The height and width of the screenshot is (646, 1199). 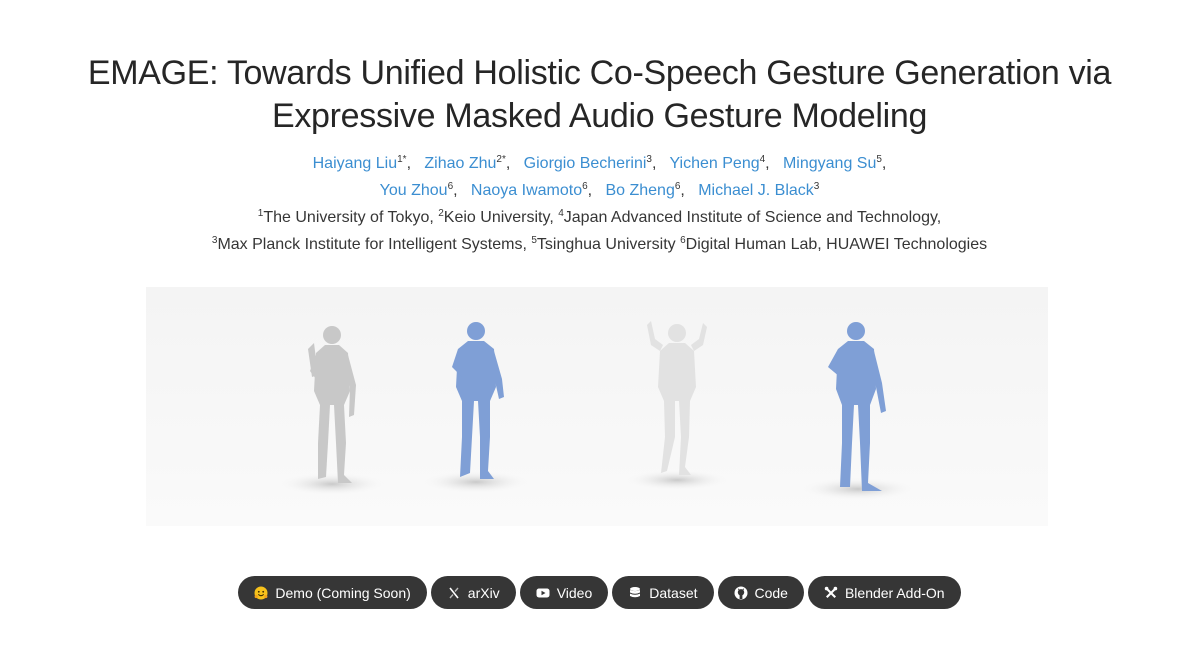 I want to click on demo-button-label: Demo (Coming Soon), so click(x=343, y=592).